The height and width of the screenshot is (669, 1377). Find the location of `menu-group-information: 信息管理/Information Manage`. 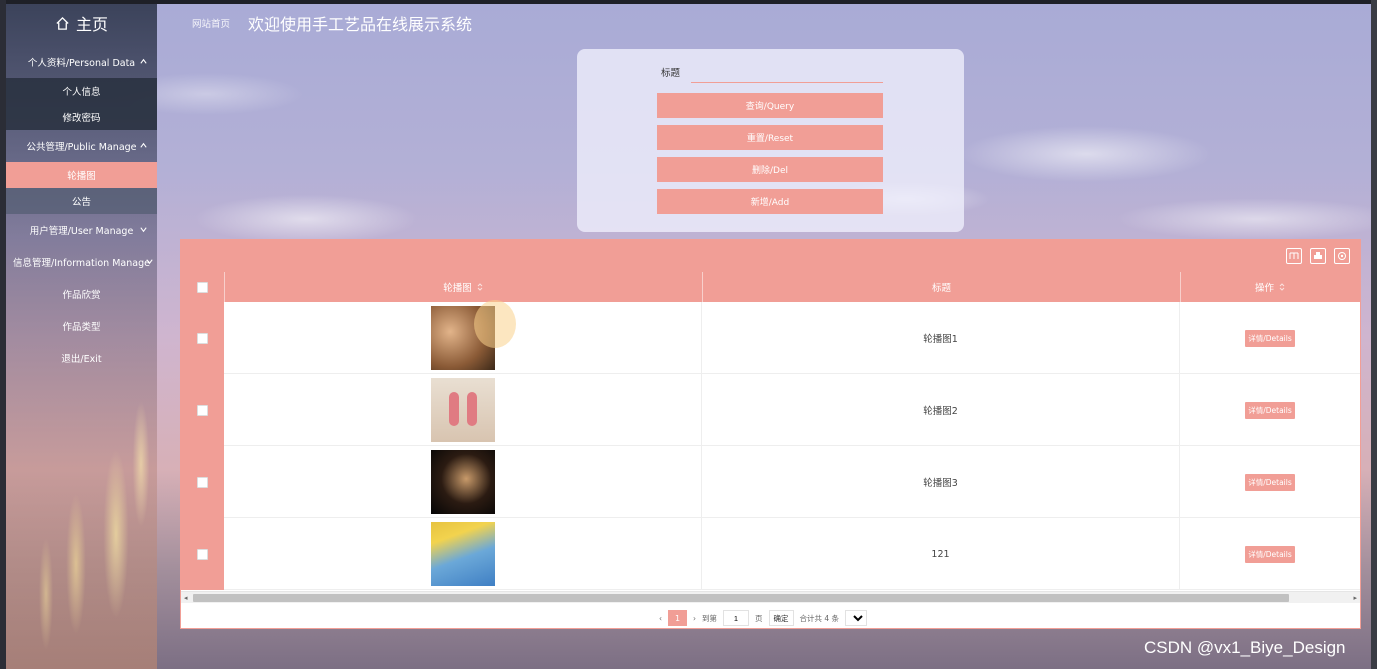

menu-group-information: 信息管理/Information Manage is located at coordinates (81, 262).